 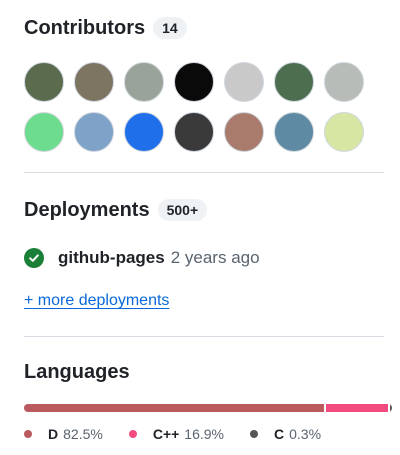 I want to click on languages-legend: D 82.5% C++ 16.9% C 0.3%, so click(x=204, y=434).